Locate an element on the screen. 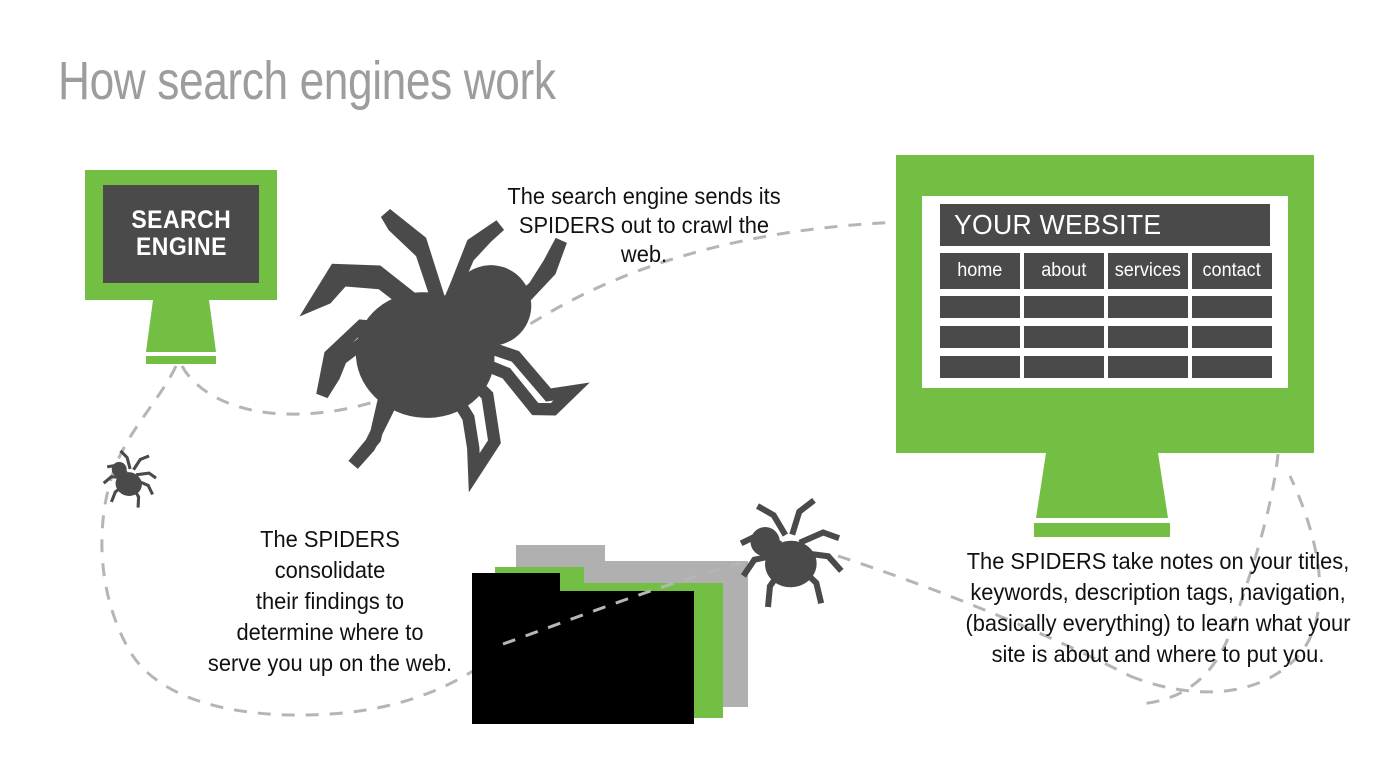 The height and width of the screenshot is (768, 1400). nav-item-services: services is located at coordinates (1148, 271).